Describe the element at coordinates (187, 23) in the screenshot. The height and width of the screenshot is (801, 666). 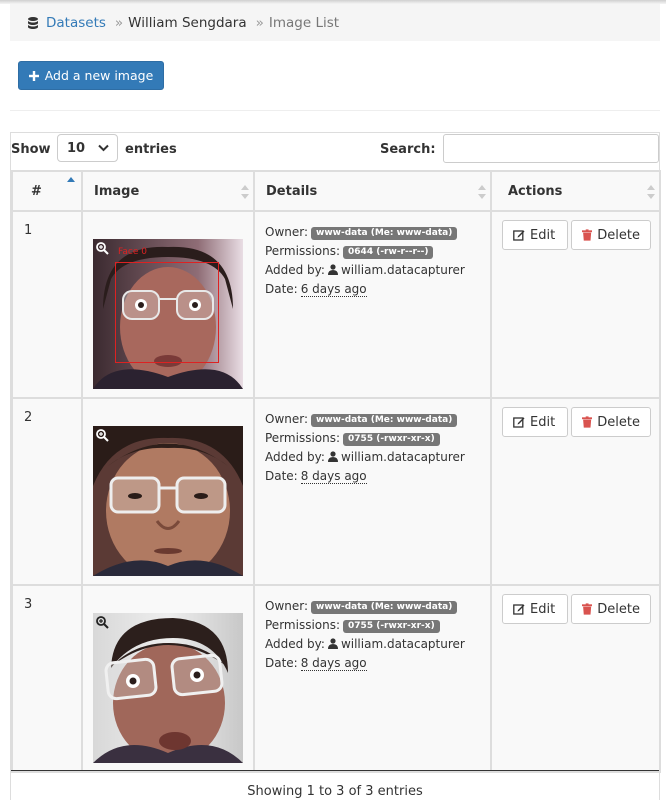
I see `breadcrumb-dataset: William Sengdara` at that location.